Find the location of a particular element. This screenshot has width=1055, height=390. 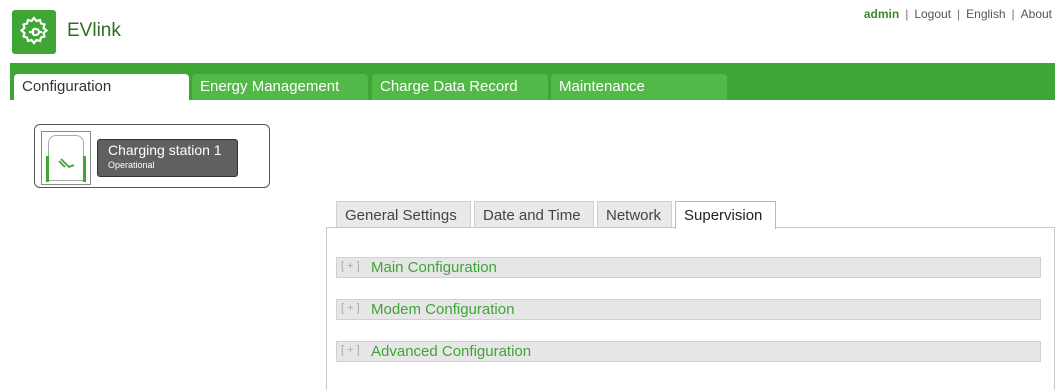

section-advanced-configuration: [ + ] Advanced Configuration is located at coordinates (688, 351).